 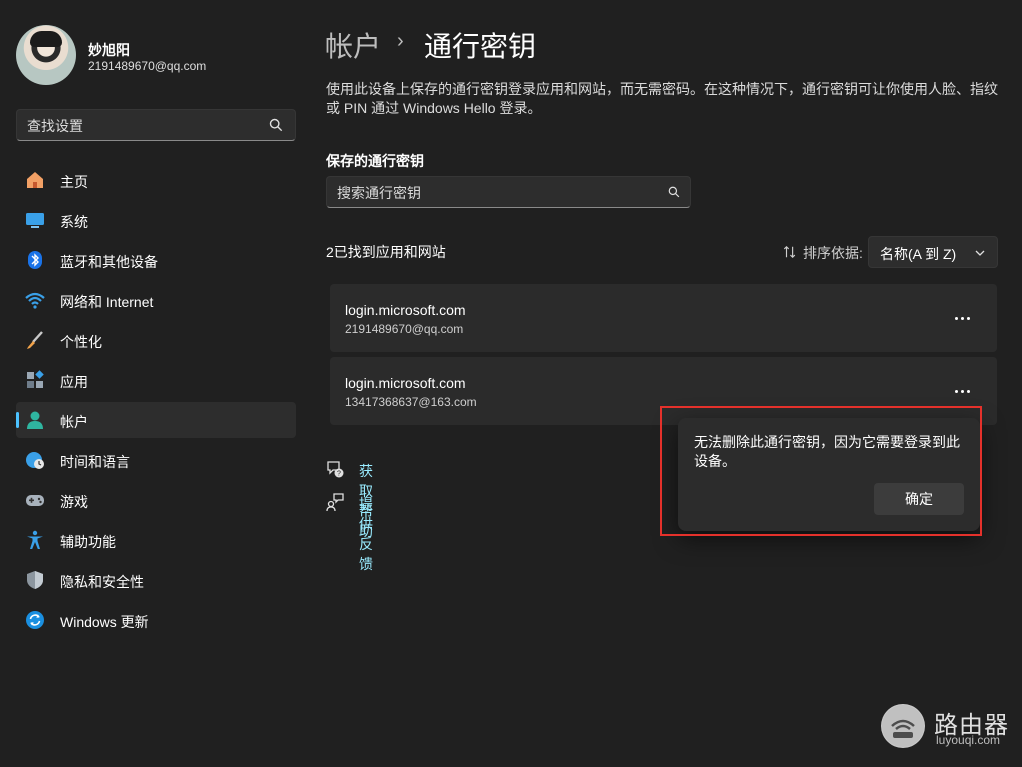 What do you see at coordinates (35, 500) in the screenshot?
I see `gamepad-icon` at bounding box center [35, 500].